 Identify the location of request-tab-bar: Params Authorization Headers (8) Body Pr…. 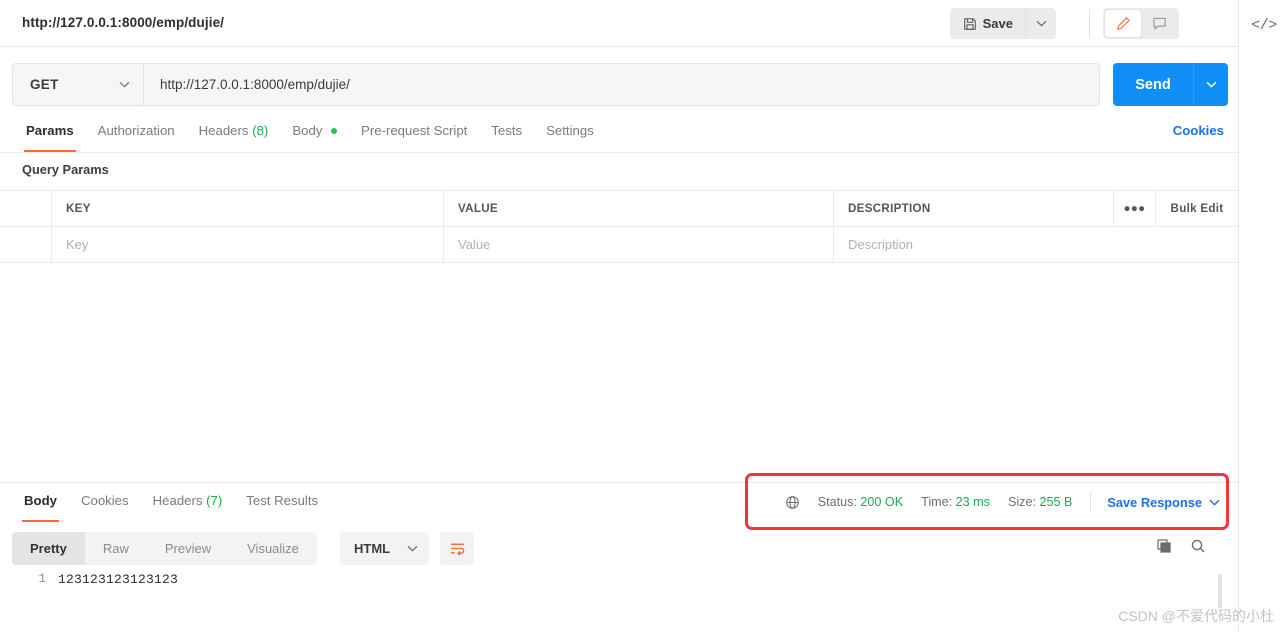
(619, 135).